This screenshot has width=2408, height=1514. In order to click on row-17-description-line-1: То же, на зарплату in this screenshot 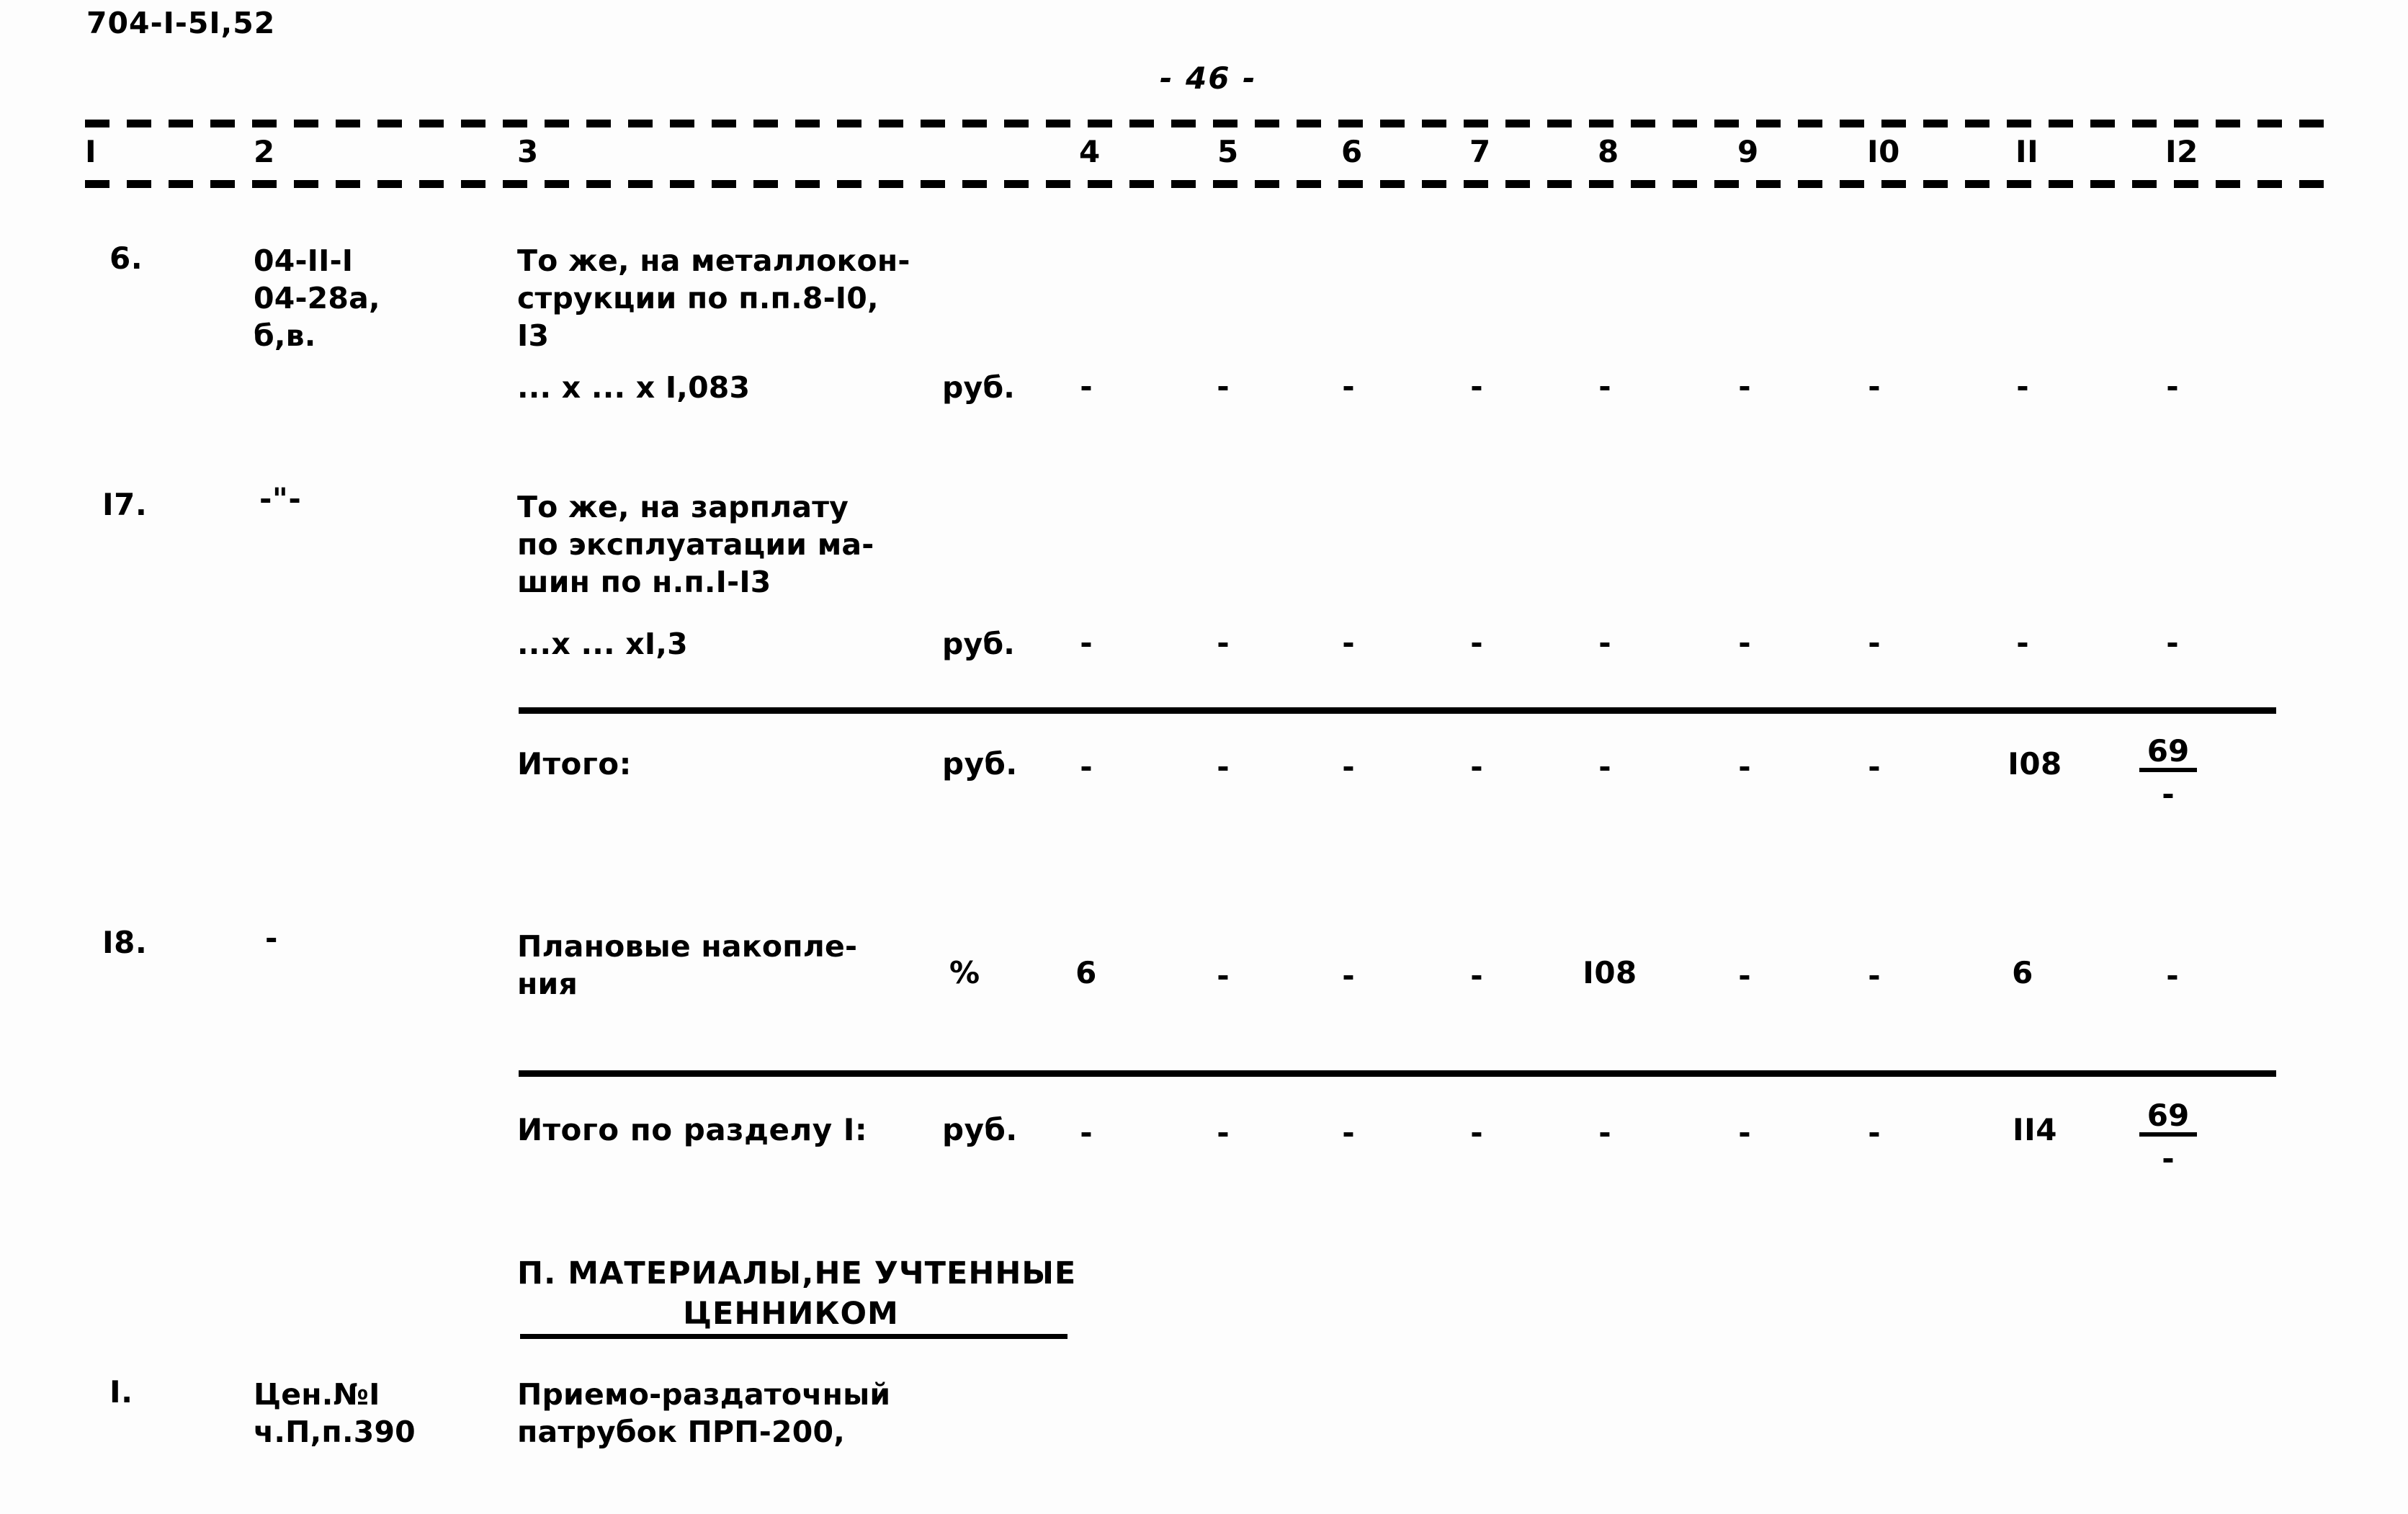, I will do `click(683, 507)`.